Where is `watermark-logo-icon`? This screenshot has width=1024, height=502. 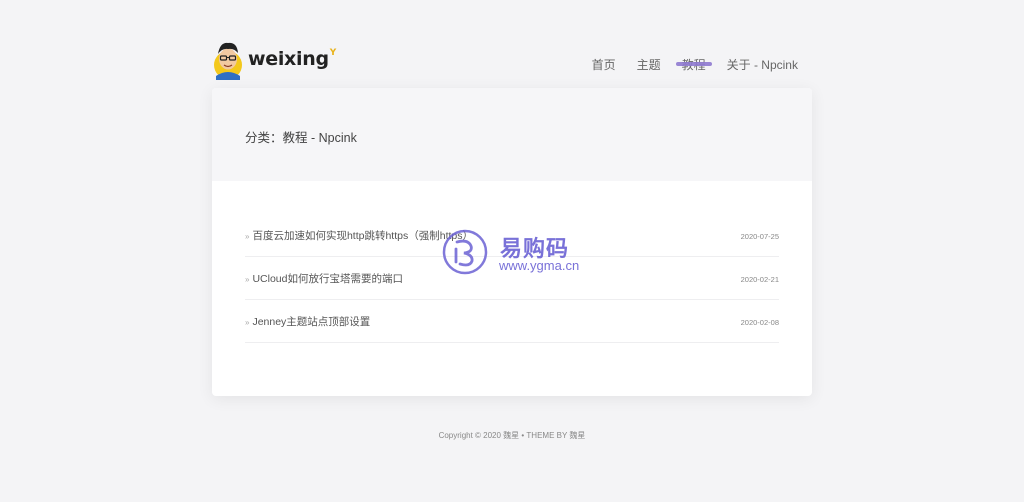
watermark-logo-icon is located at coordinates (465, 252).